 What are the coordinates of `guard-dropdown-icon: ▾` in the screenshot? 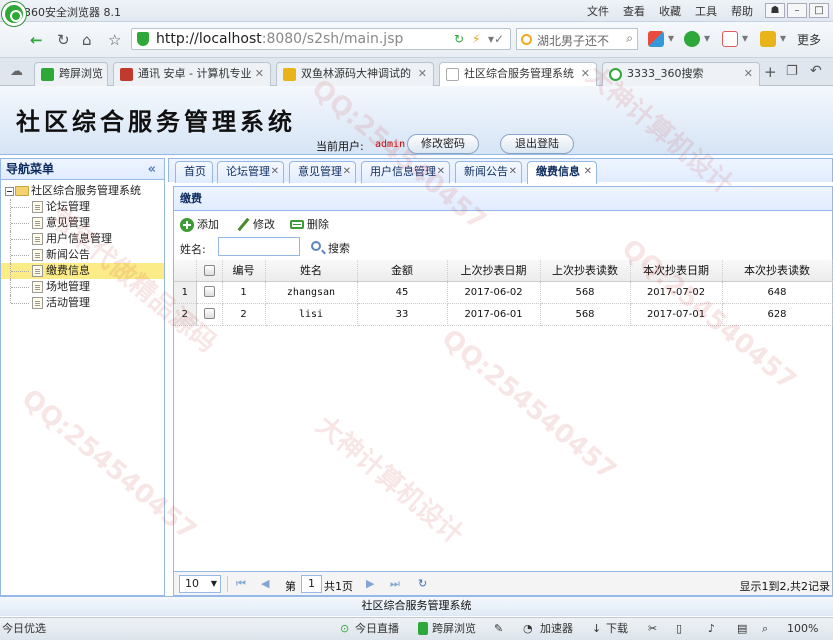 It's located at (707, 38).